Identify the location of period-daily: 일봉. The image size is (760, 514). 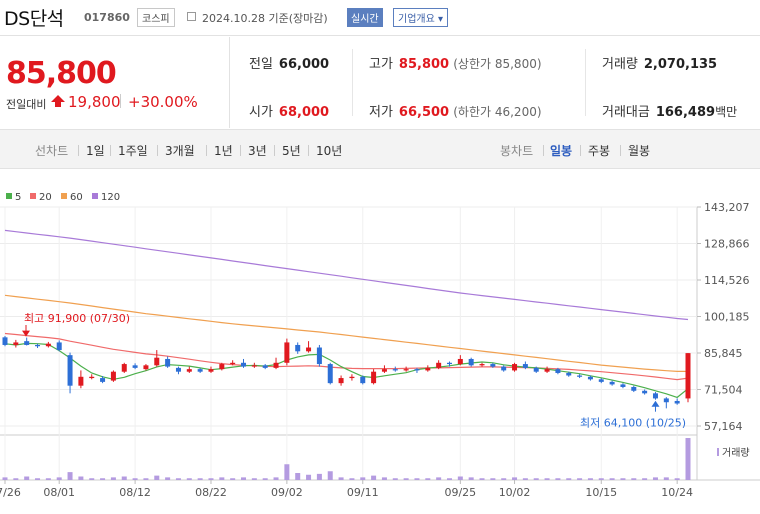
(561, 150).